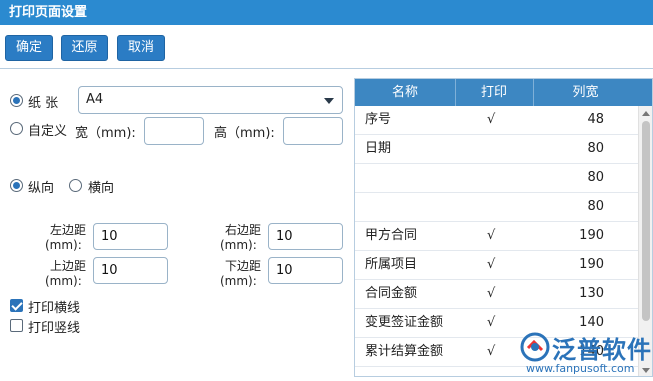 This screenshot has height=381, width=653. I want to click on restore-button: 还原, so click(84, 48).